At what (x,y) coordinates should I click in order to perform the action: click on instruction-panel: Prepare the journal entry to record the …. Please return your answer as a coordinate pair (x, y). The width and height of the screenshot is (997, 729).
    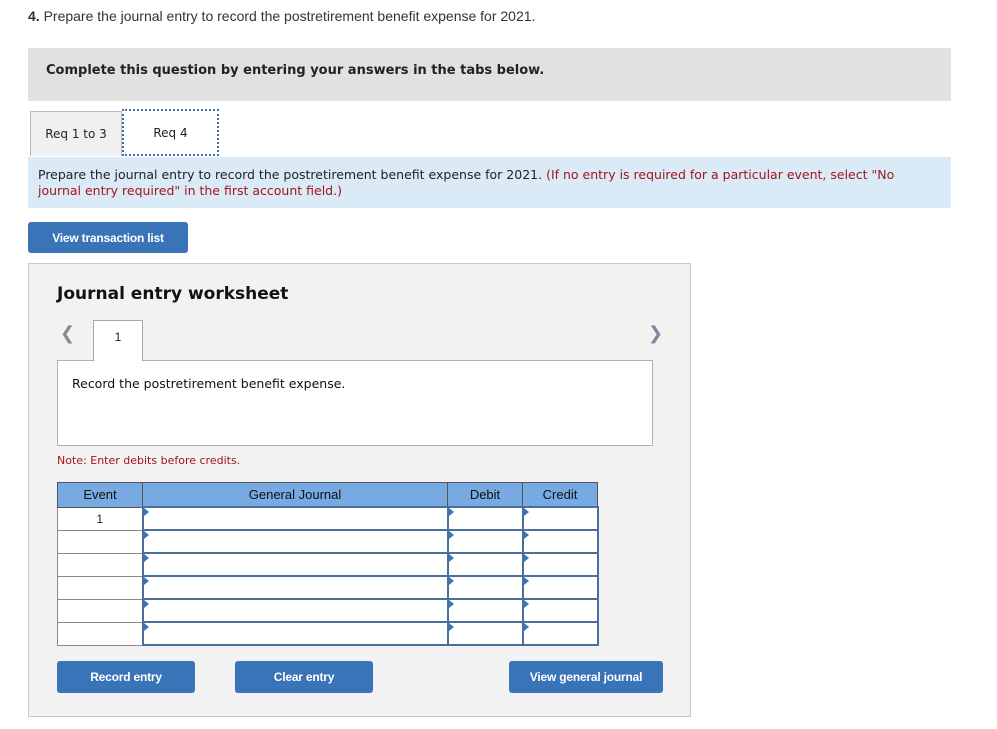
    Looking at the image, I should click on (489, 182).